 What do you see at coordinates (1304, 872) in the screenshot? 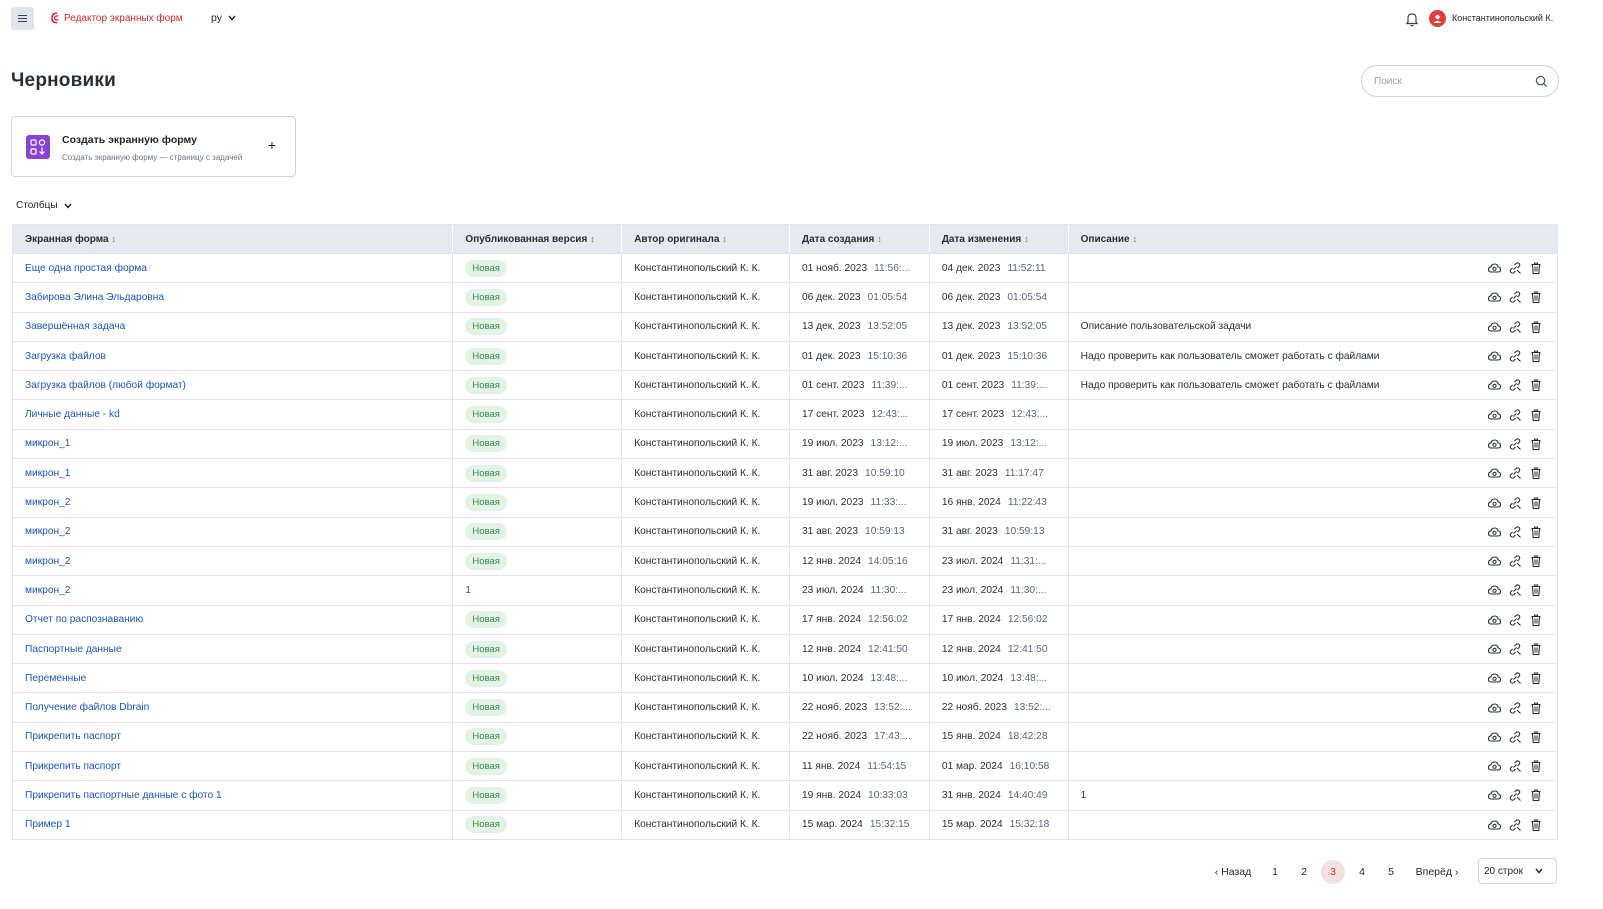
I see `page-2: 2` at bounding box center [1304, 872].